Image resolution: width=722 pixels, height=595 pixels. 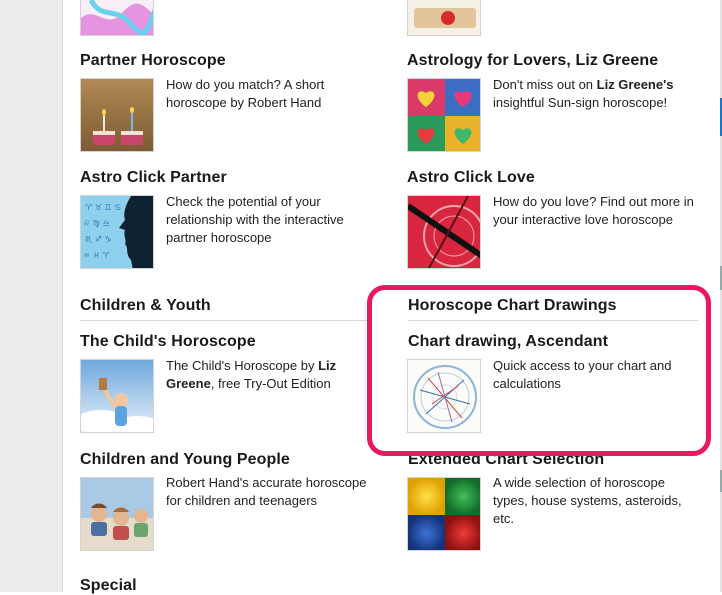 What do you see at coordinates (108, 585) in the screenshot?
I see `section-special: Special` at bounding box center [108, 585].